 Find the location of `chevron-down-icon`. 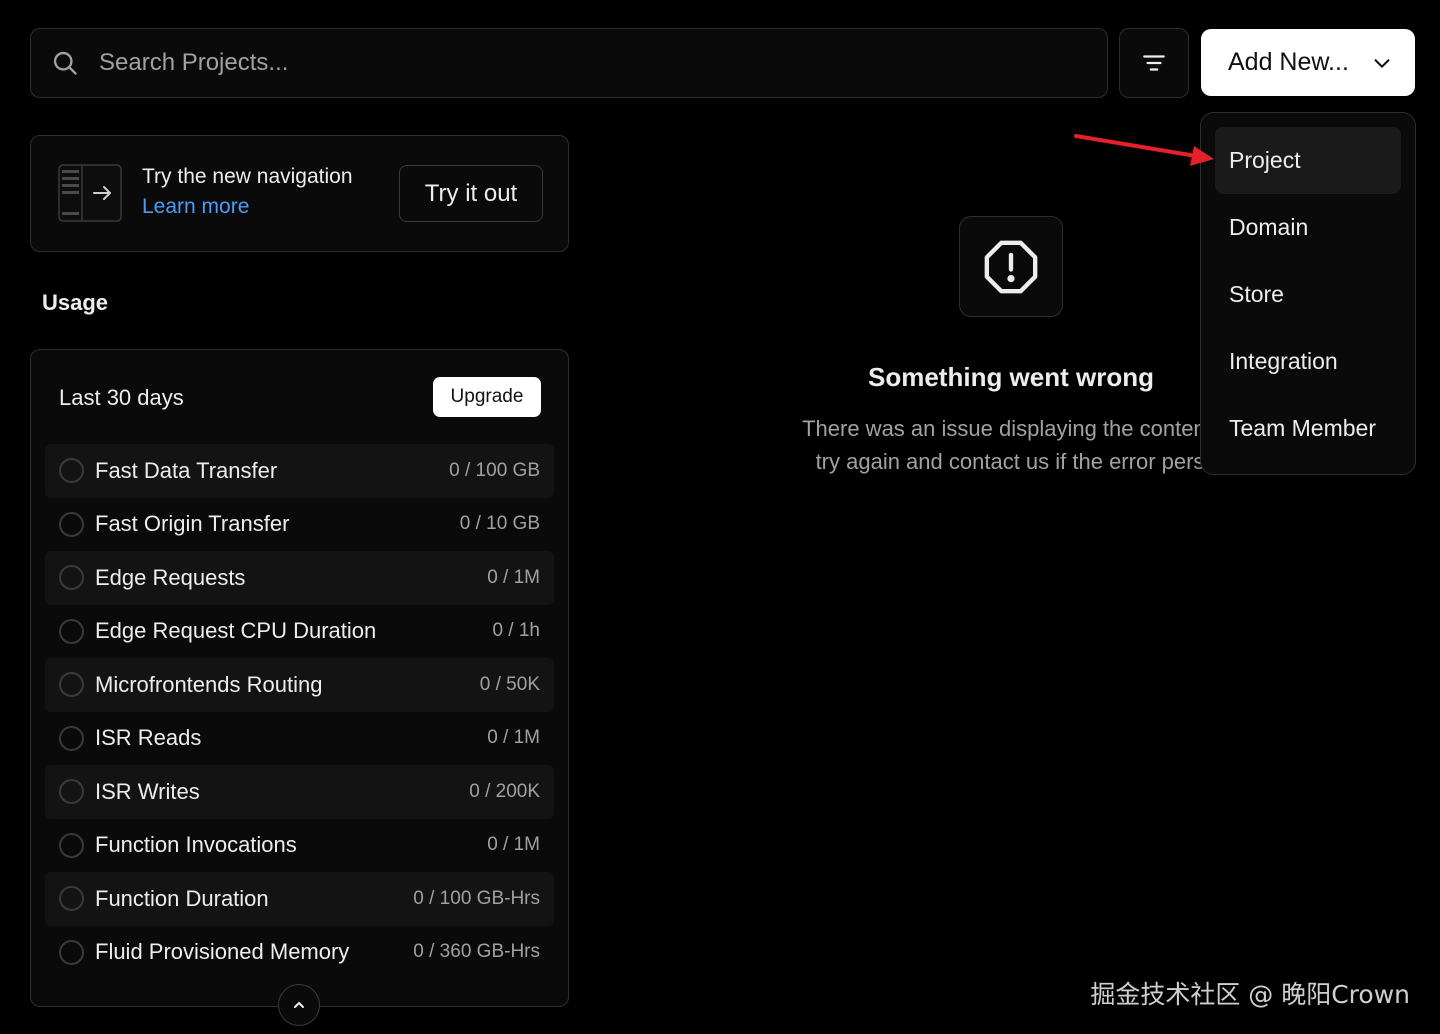

chevron-down-icon is located at coordinates (1382, 63).